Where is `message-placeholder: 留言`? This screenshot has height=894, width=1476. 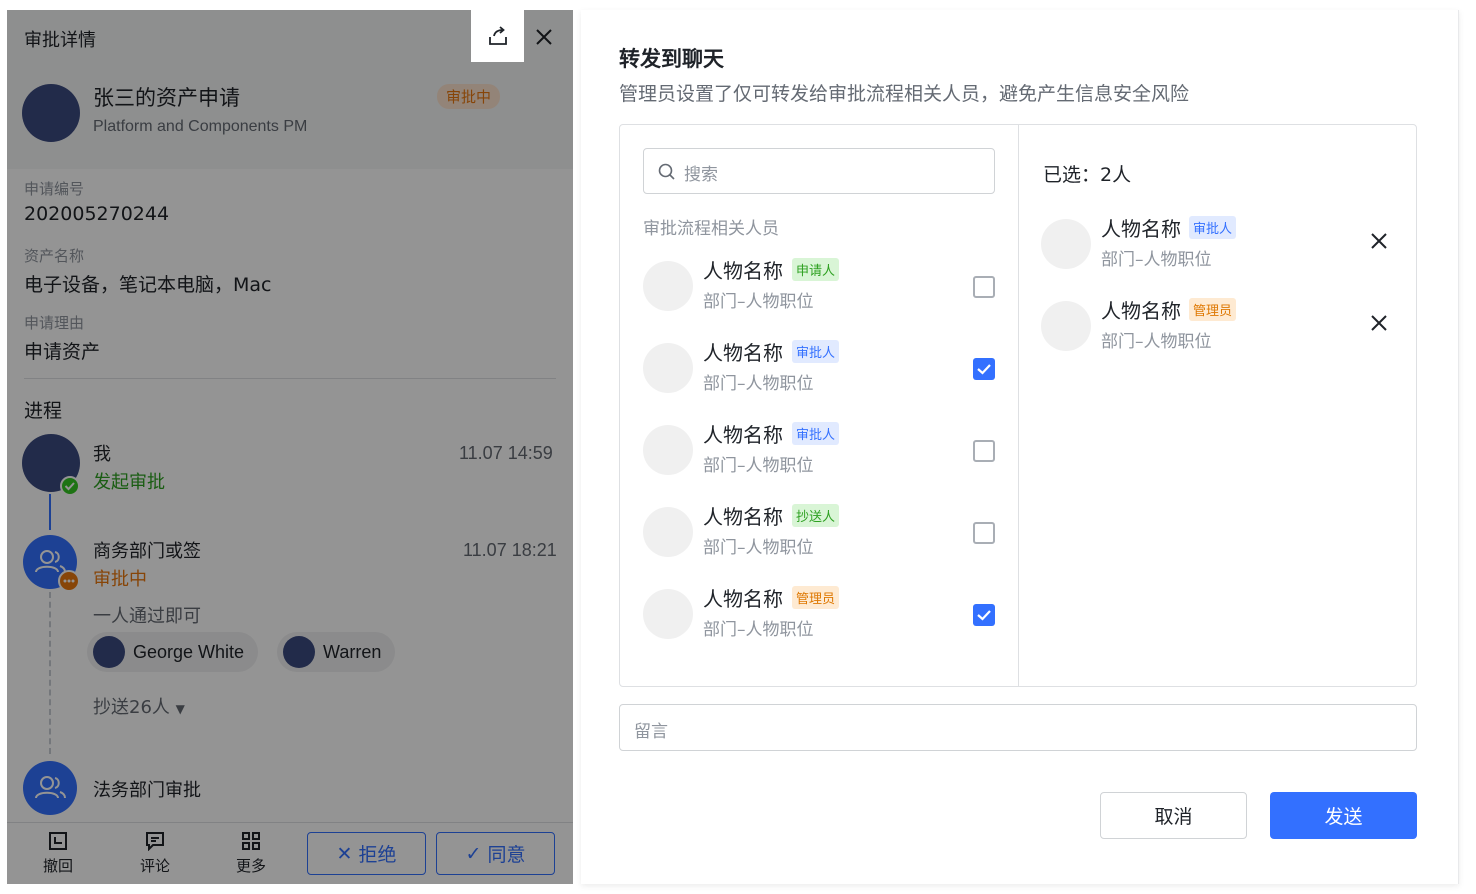 message-placeholder: 留言 is located at coordinates (651, 732).